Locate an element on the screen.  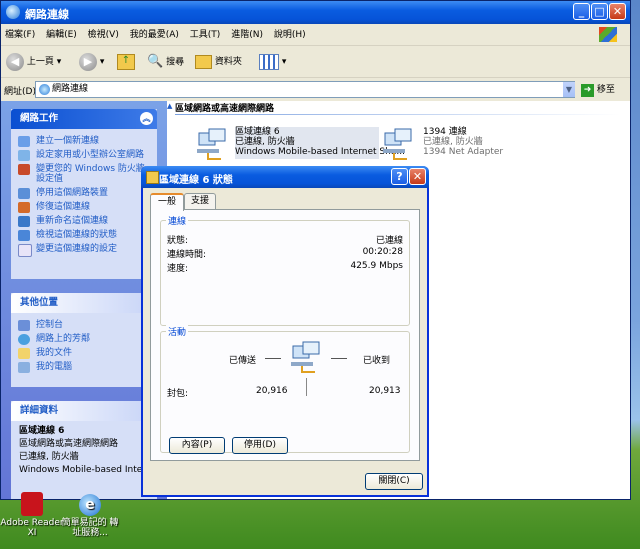
menu-advanced: 進階(N) is located at coordinates (247, 35).